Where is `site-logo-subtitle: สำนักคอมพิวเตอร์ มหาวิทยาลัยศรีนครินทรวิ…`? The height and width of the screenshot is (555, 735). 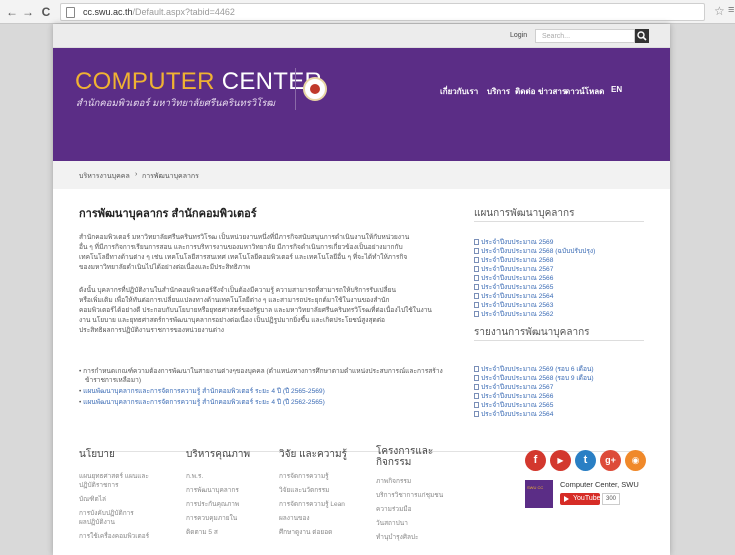 site-logo-subtitle: สำนักคอมพิวเตอร์ มหาวิทยาลัยศรีนครินทรวิ… is located at coordinates (175, 103).